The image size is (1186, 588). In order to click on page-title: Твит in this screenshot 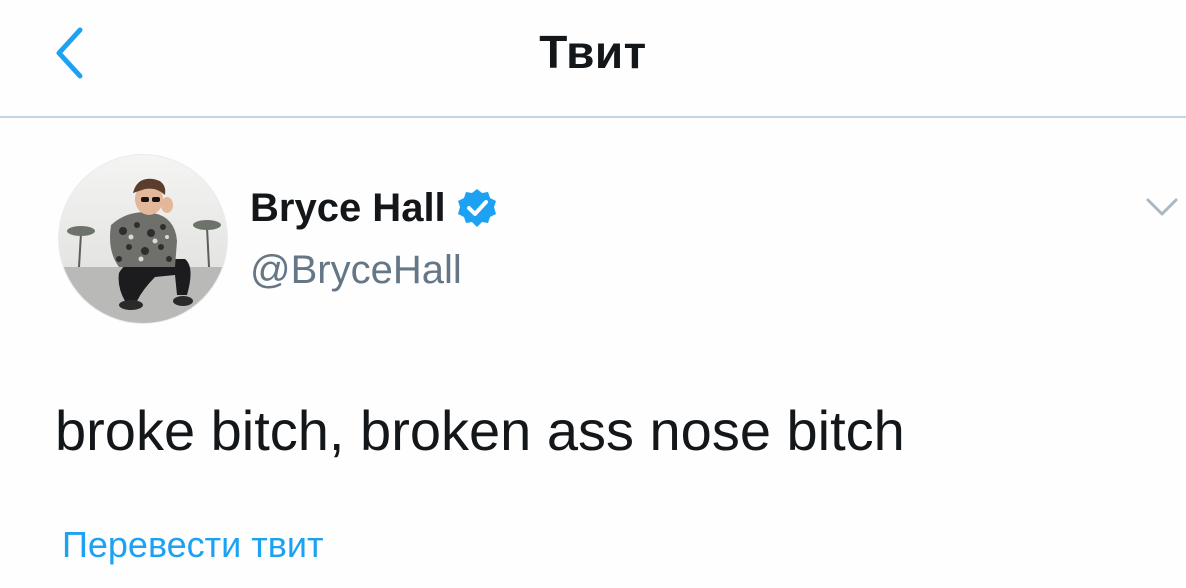, I will do `click(593, 52)`.